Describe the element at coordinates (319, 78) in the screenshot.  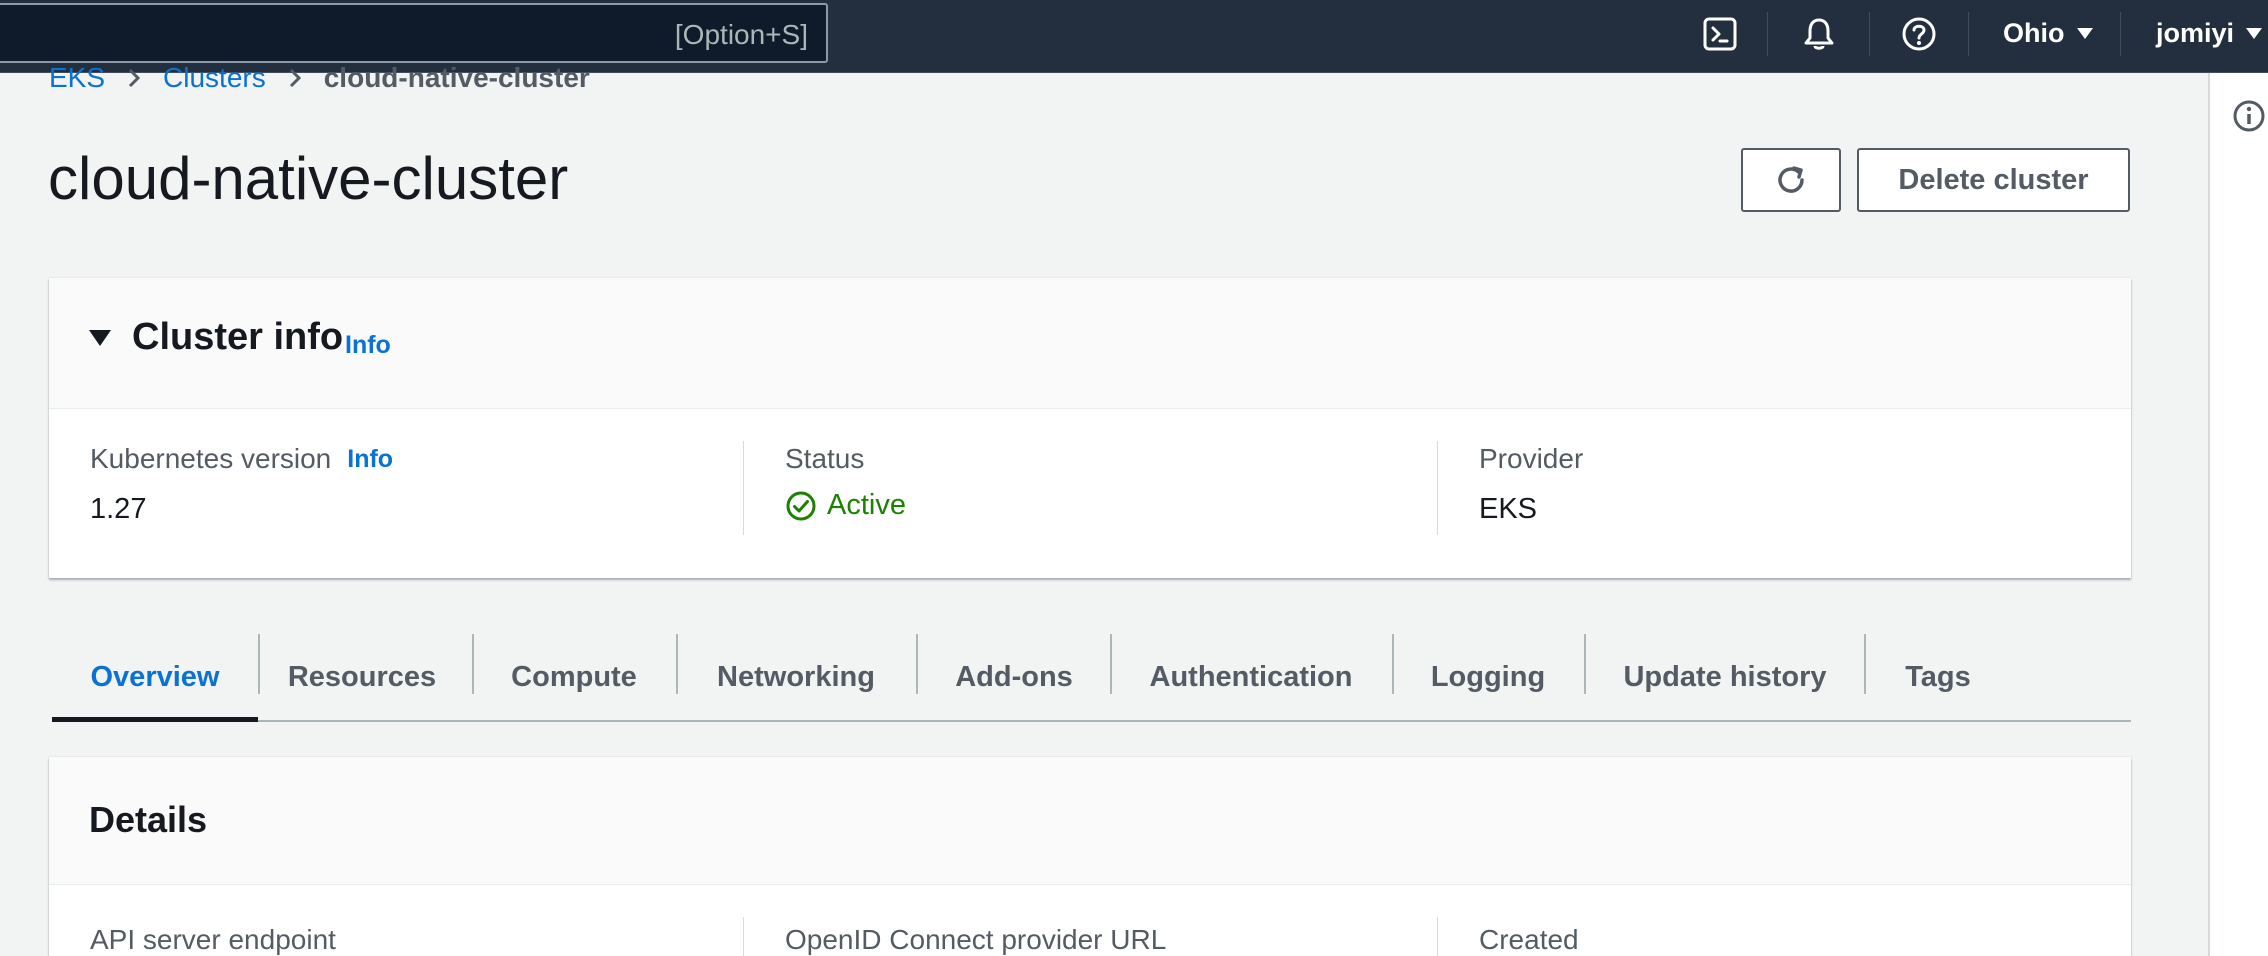
I see `breadcrumb: EKS Clusters cloud-native-cluster` at that location.